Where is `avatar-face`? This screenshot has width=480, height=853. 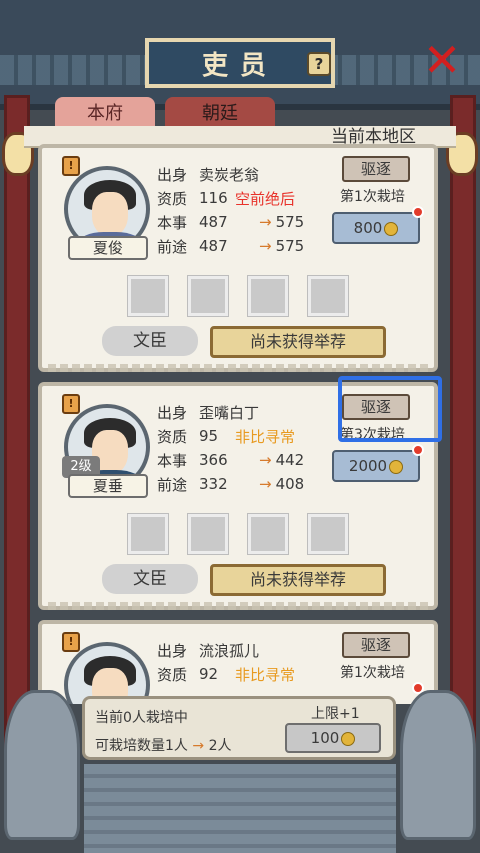 avatar-face is located at coordinates (110, 214).